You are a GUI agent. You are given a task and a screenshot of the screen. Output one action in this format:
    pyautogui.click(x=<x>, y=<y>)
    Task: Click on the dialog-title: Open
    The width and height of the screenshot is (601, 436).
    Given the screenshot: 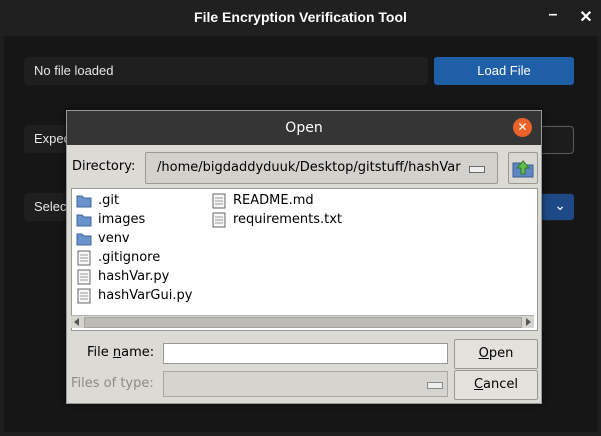 What is the action you would take?
    pyautogui.click(x=304, y=128)
    